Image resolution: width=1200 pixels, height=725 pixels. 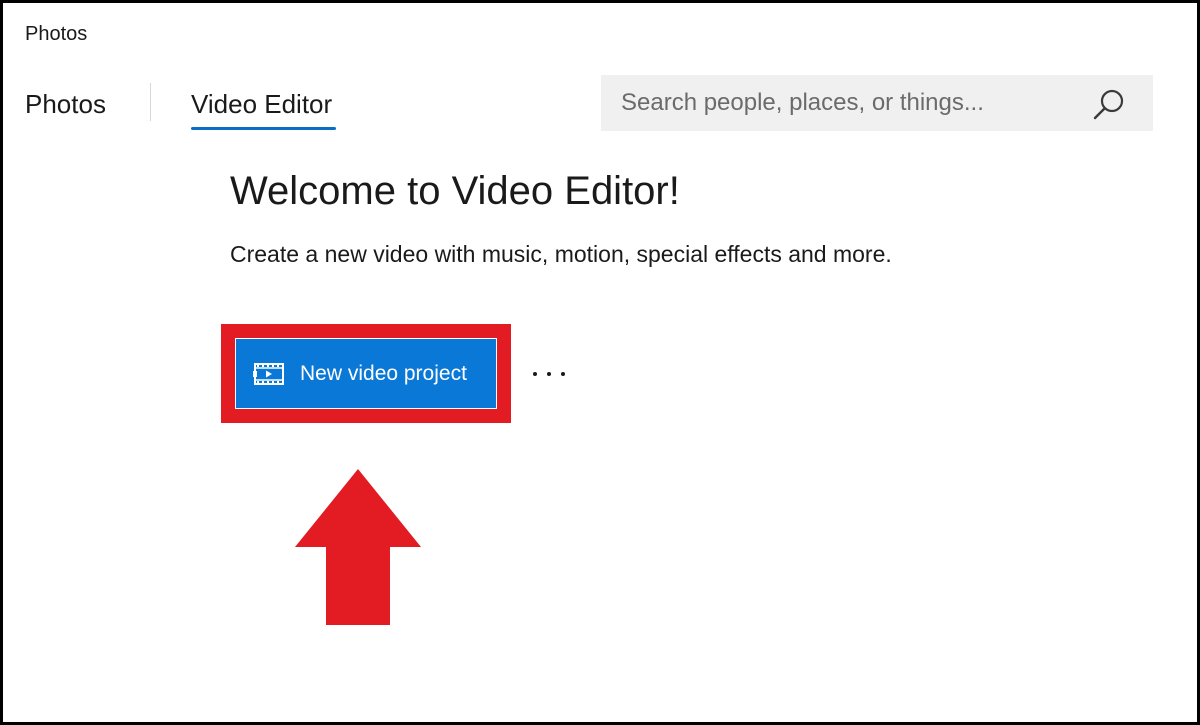 What do you see at coordinates (261, 104) in the screenshot?
I see `tab-video-editor: Video Editor` at bounding box center [261, 104].